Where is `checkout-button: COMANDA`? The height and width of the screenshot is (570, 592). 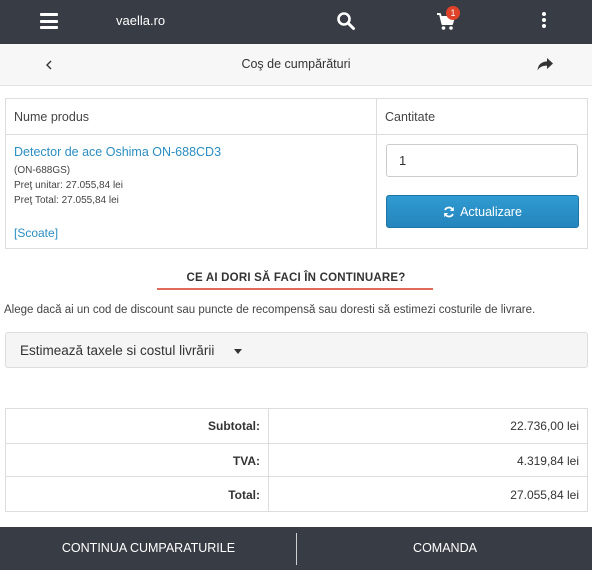 checkout-button: COMANDA is located at coordinates (445, 548).